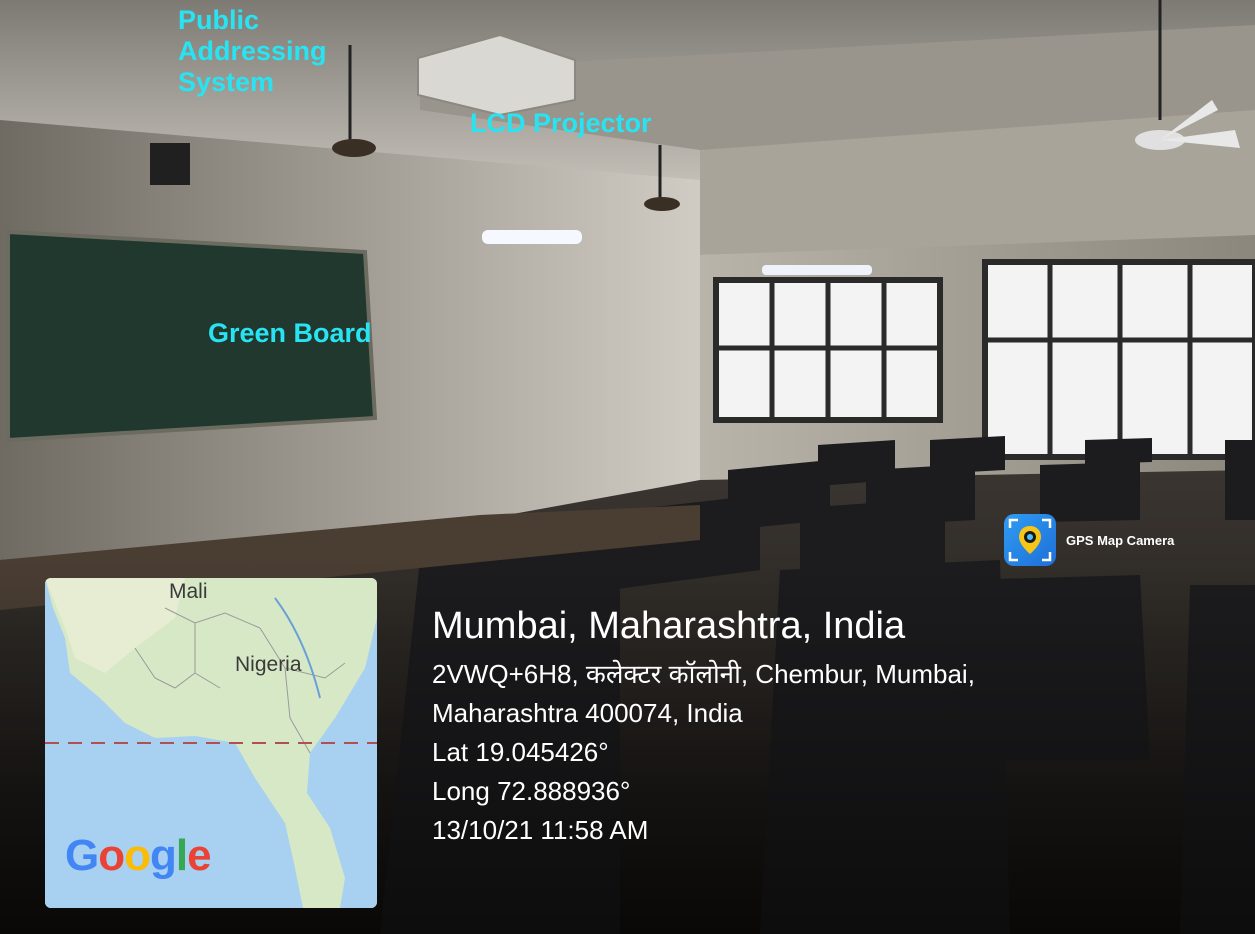  I want to click on gps-map-camera-badge: GPS Map Camera, so click(1089, 540).